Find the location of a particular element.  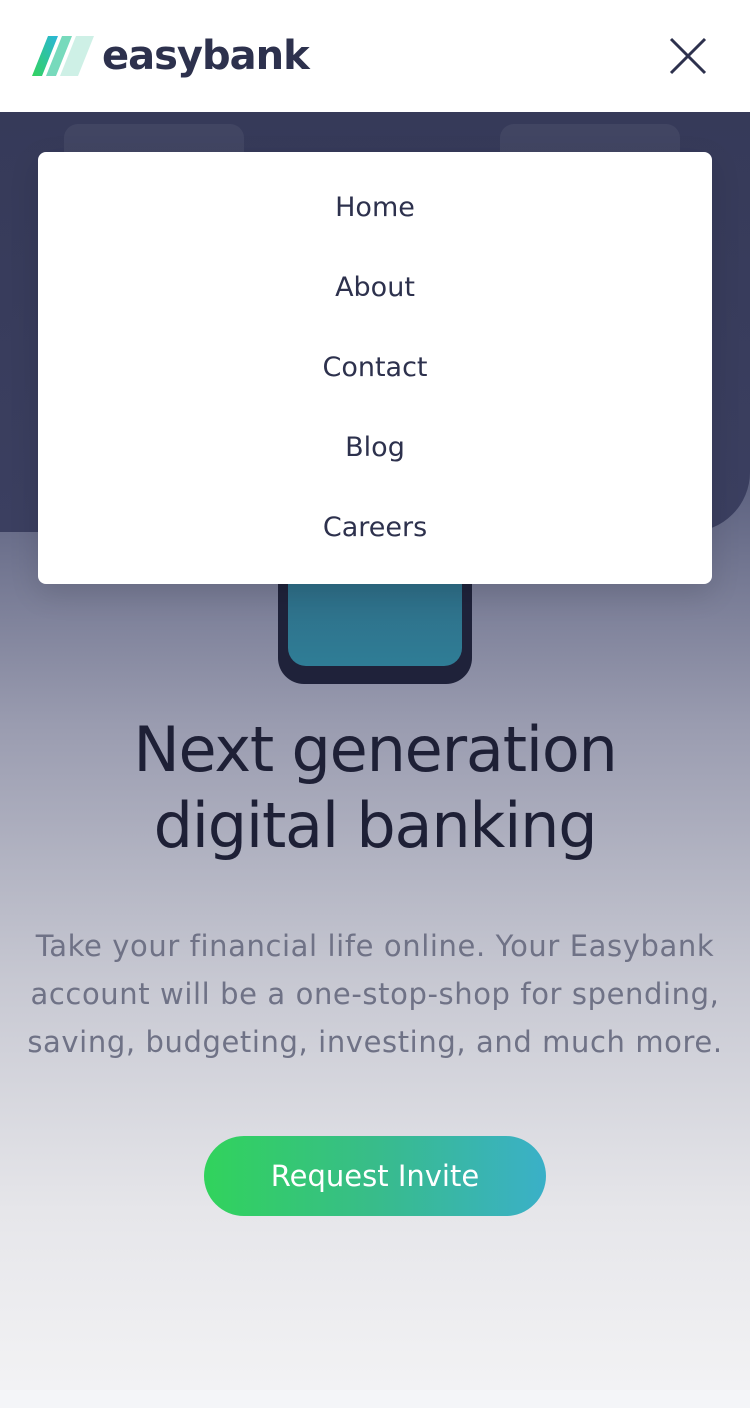

hero-title: Next generation digital banking is located at coordinates (375, 788).